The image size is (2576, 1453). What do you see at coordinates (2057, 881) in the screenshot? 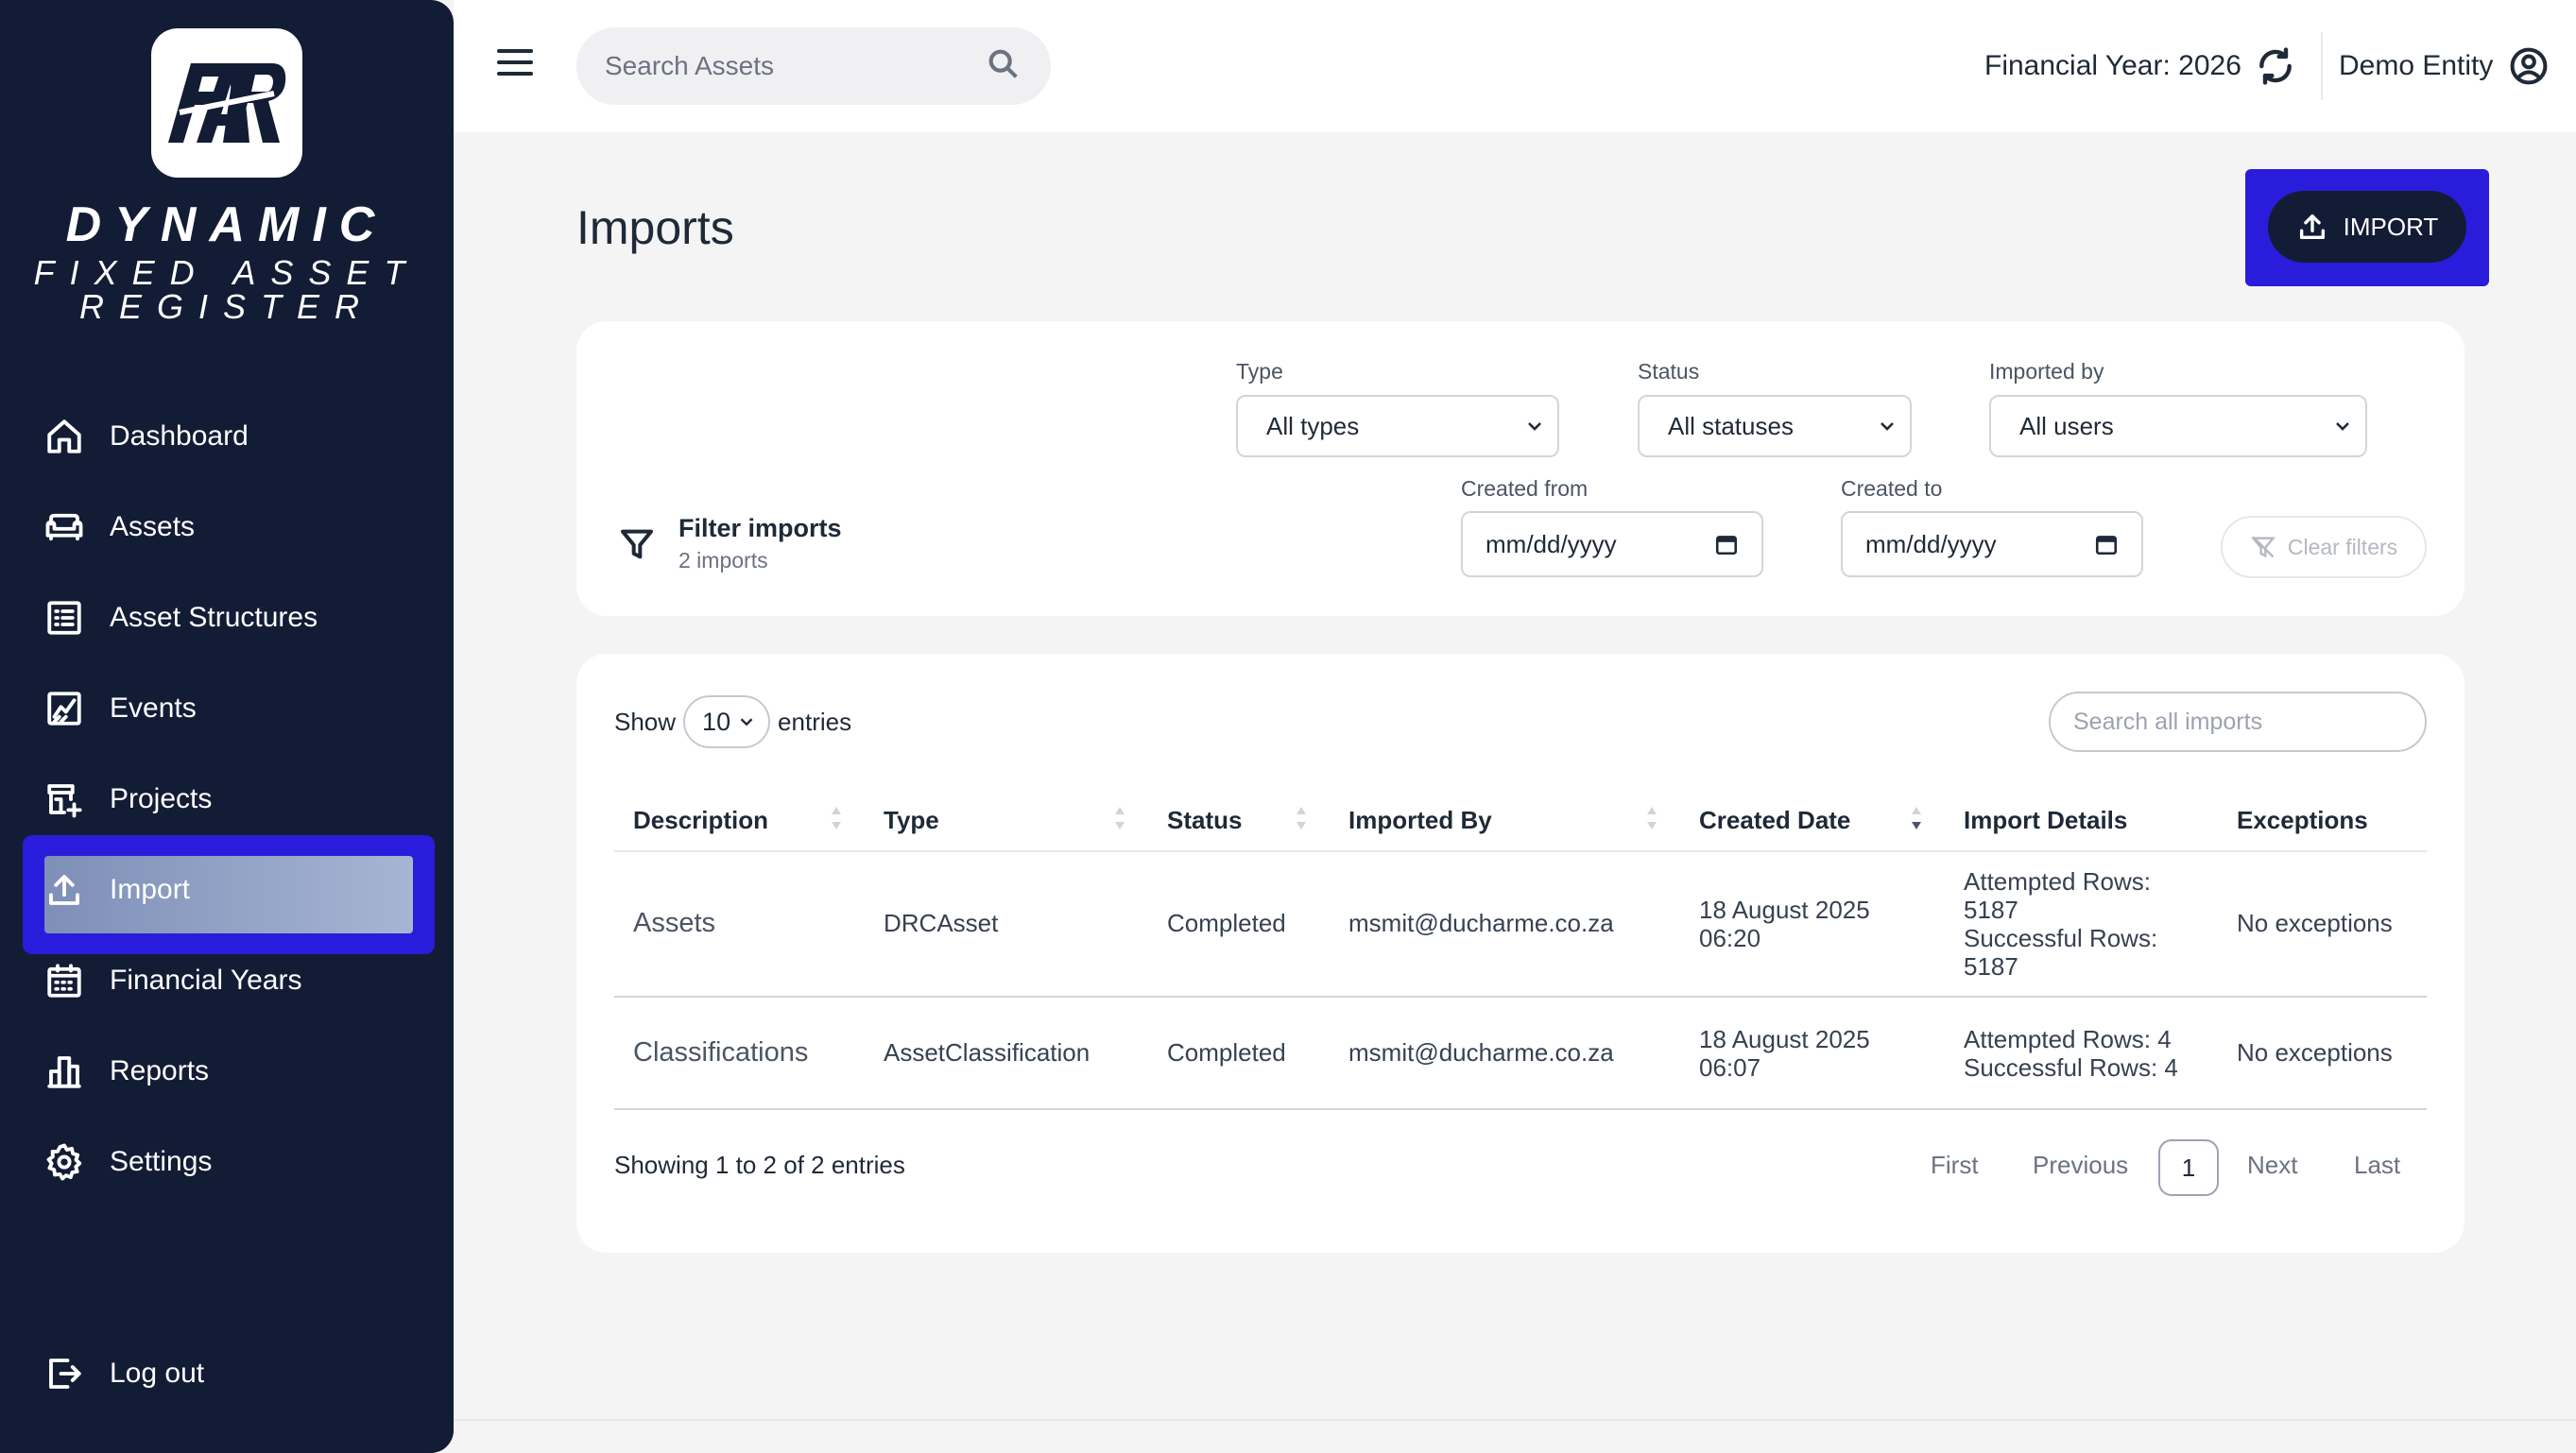
I see `details-line: Attempted Rows:` at bounding box center [2057, 881].